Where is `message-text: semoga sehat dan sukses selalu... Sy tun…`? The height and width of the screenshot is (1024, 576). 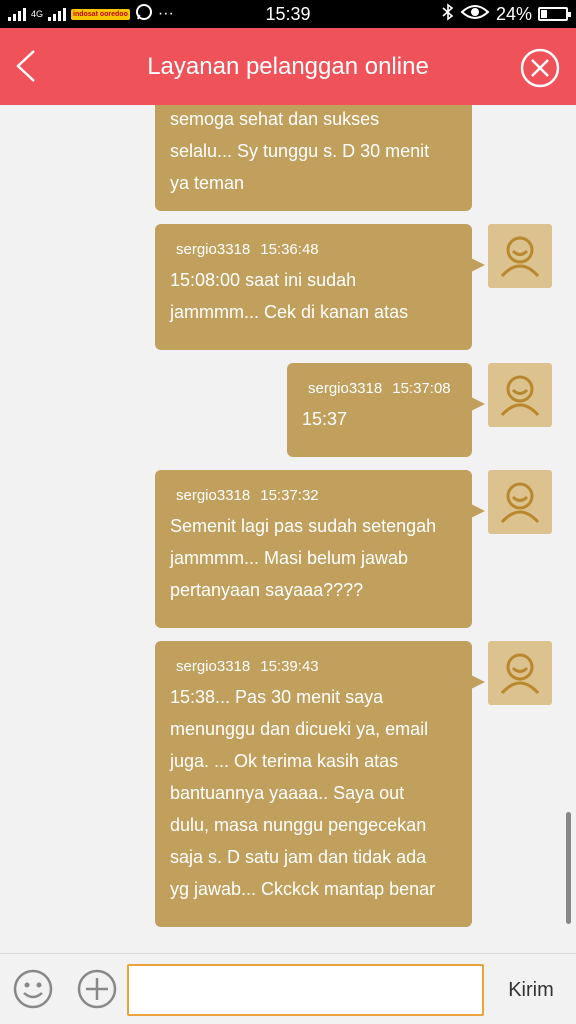
message-text: semoga sehat dan sukses selalu... Sy tun… is located at coordinates (313, 152).